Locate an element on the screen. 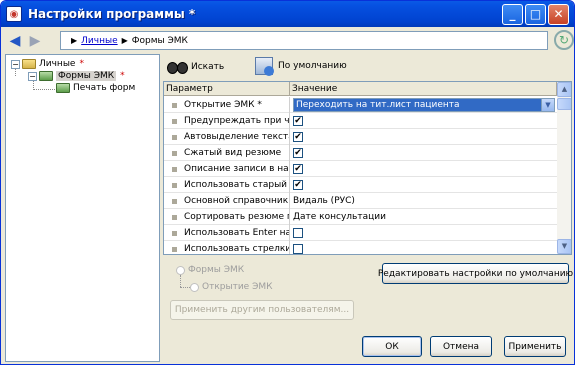 This screenshot has width=575, height=365. breadcrumb-current: Формы ЭМК is located at coordinates (159, 40).